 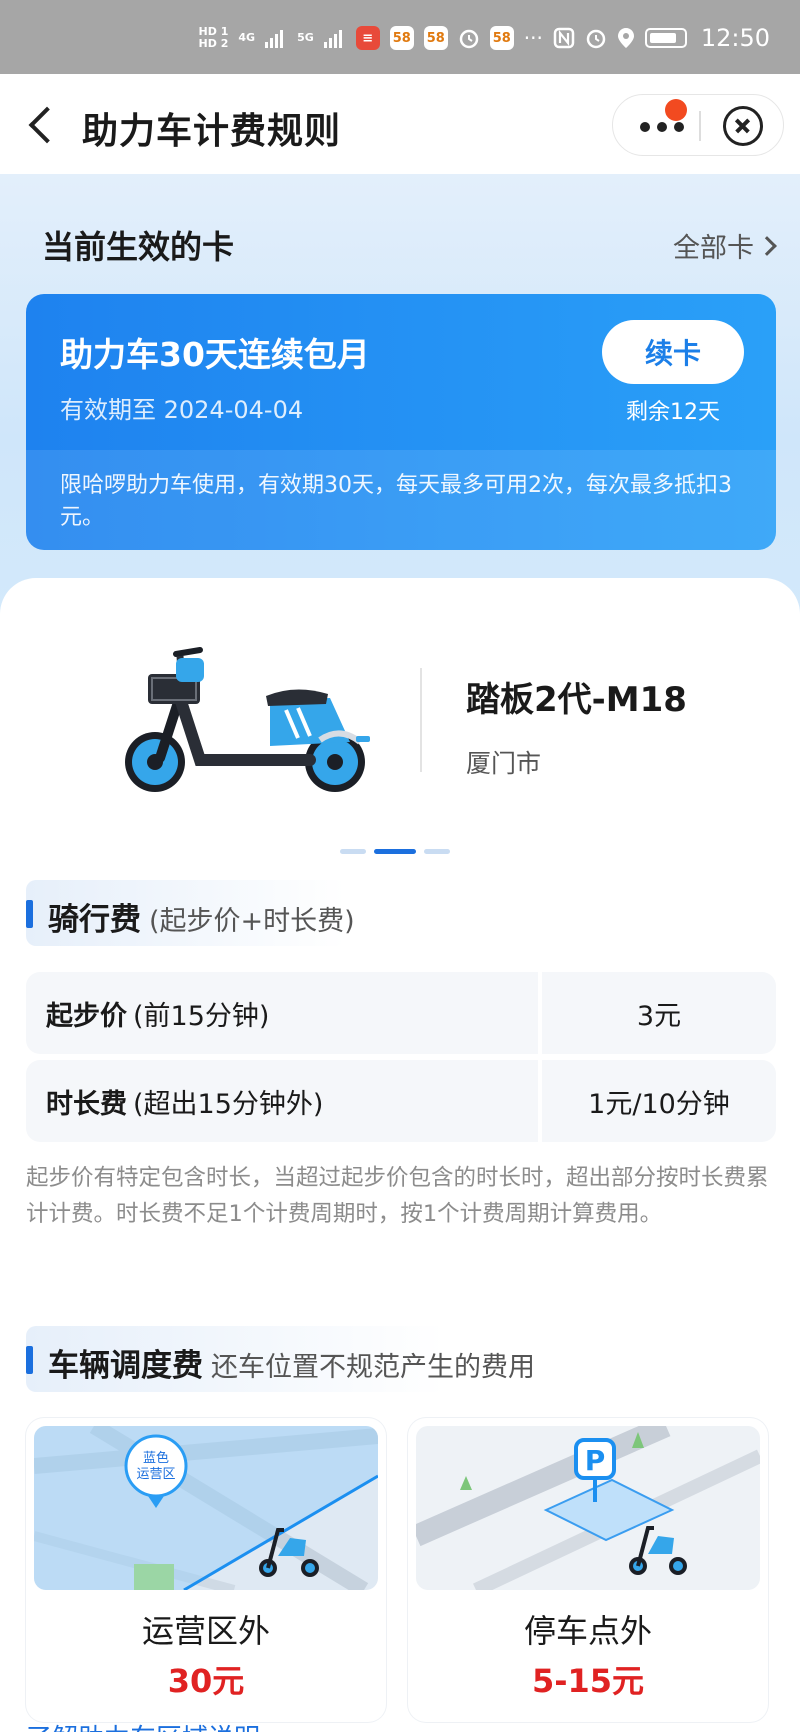 I want to click on all-cards-label: 全部卡, so click(x=713, y=248).